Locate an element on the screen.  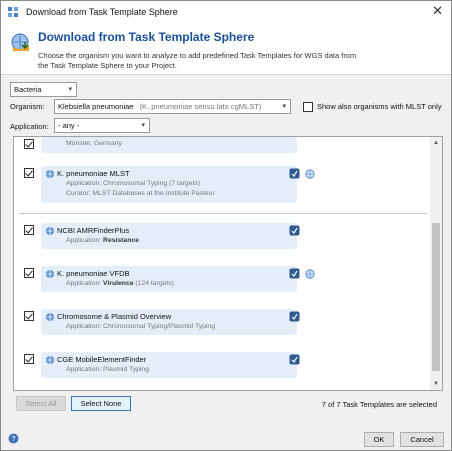
template-title: K. pneumoniae VFDB is located at coordinates (93, 273).